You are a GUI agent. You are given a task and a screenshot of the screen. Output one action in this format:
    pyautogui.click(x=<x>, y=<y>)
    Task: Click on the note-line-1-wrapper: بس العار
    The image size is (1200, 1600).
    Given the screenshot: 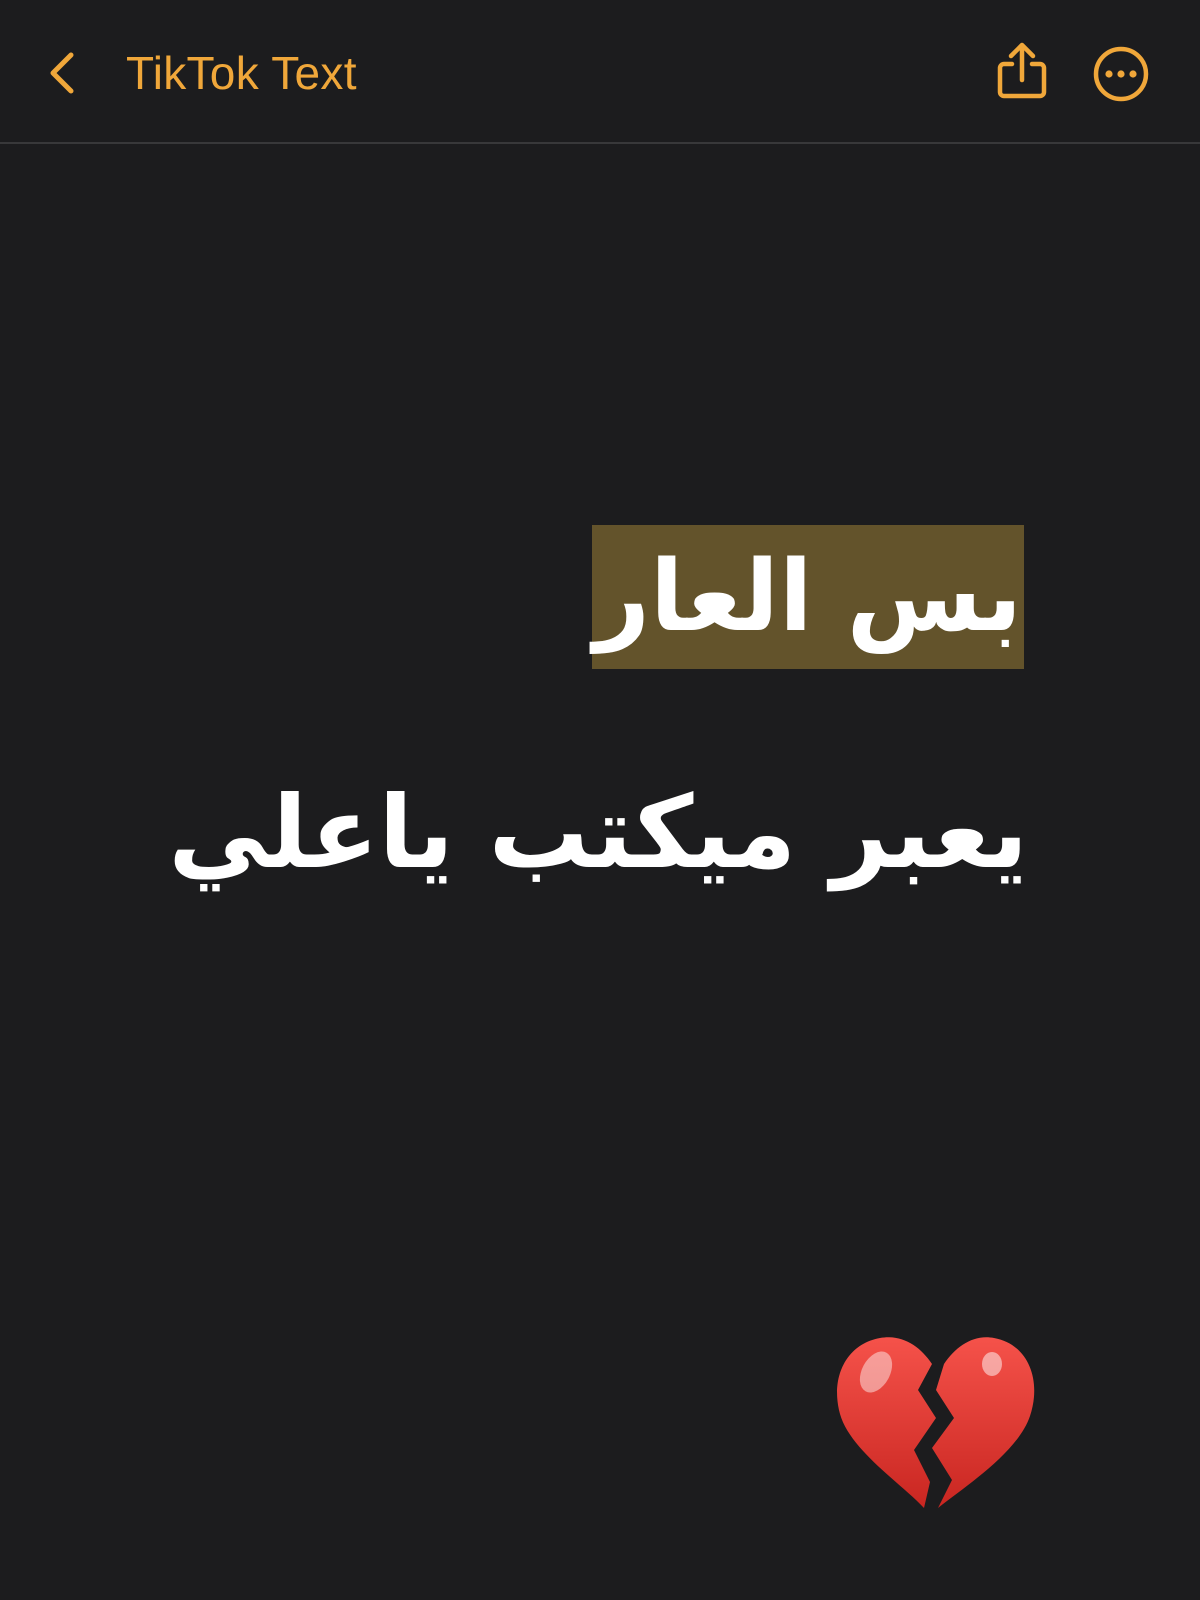 What is the action you would take?
    pyautogui.click(x=807, y=597)
    